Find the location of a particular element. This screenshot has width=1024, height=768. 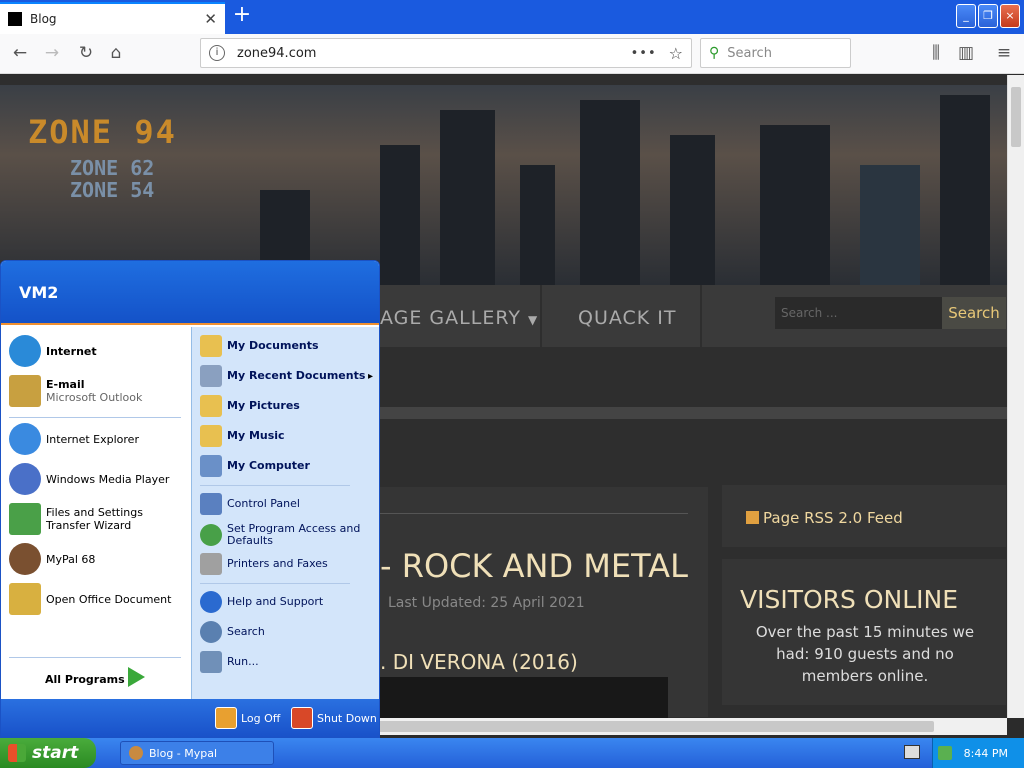

power-icon is located at coordinates (302, 718).